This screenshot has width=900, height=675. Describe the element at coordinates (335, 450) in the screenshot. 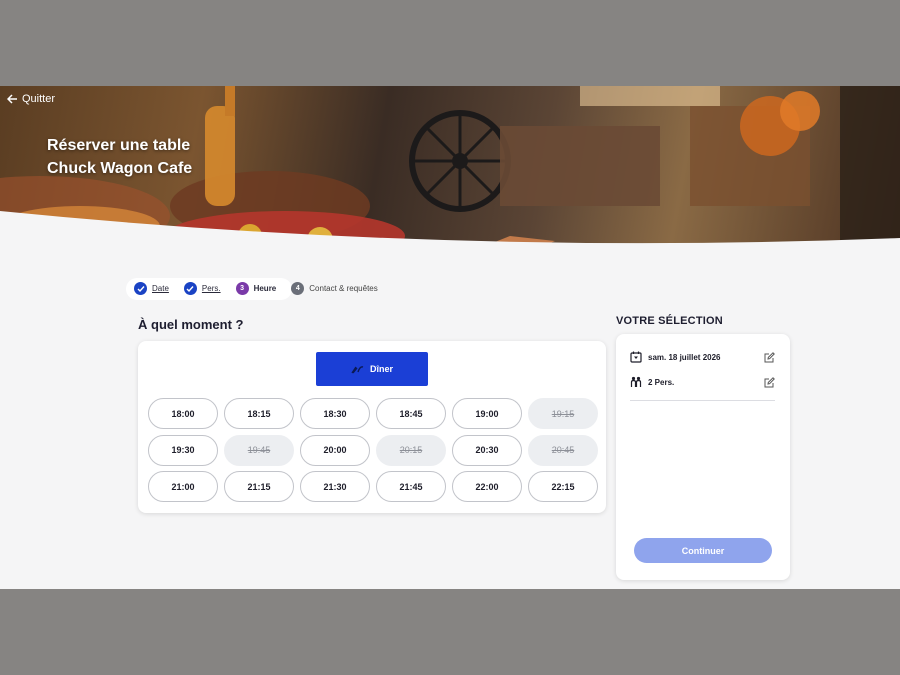

I see `time-slot: 20:00` at that location.